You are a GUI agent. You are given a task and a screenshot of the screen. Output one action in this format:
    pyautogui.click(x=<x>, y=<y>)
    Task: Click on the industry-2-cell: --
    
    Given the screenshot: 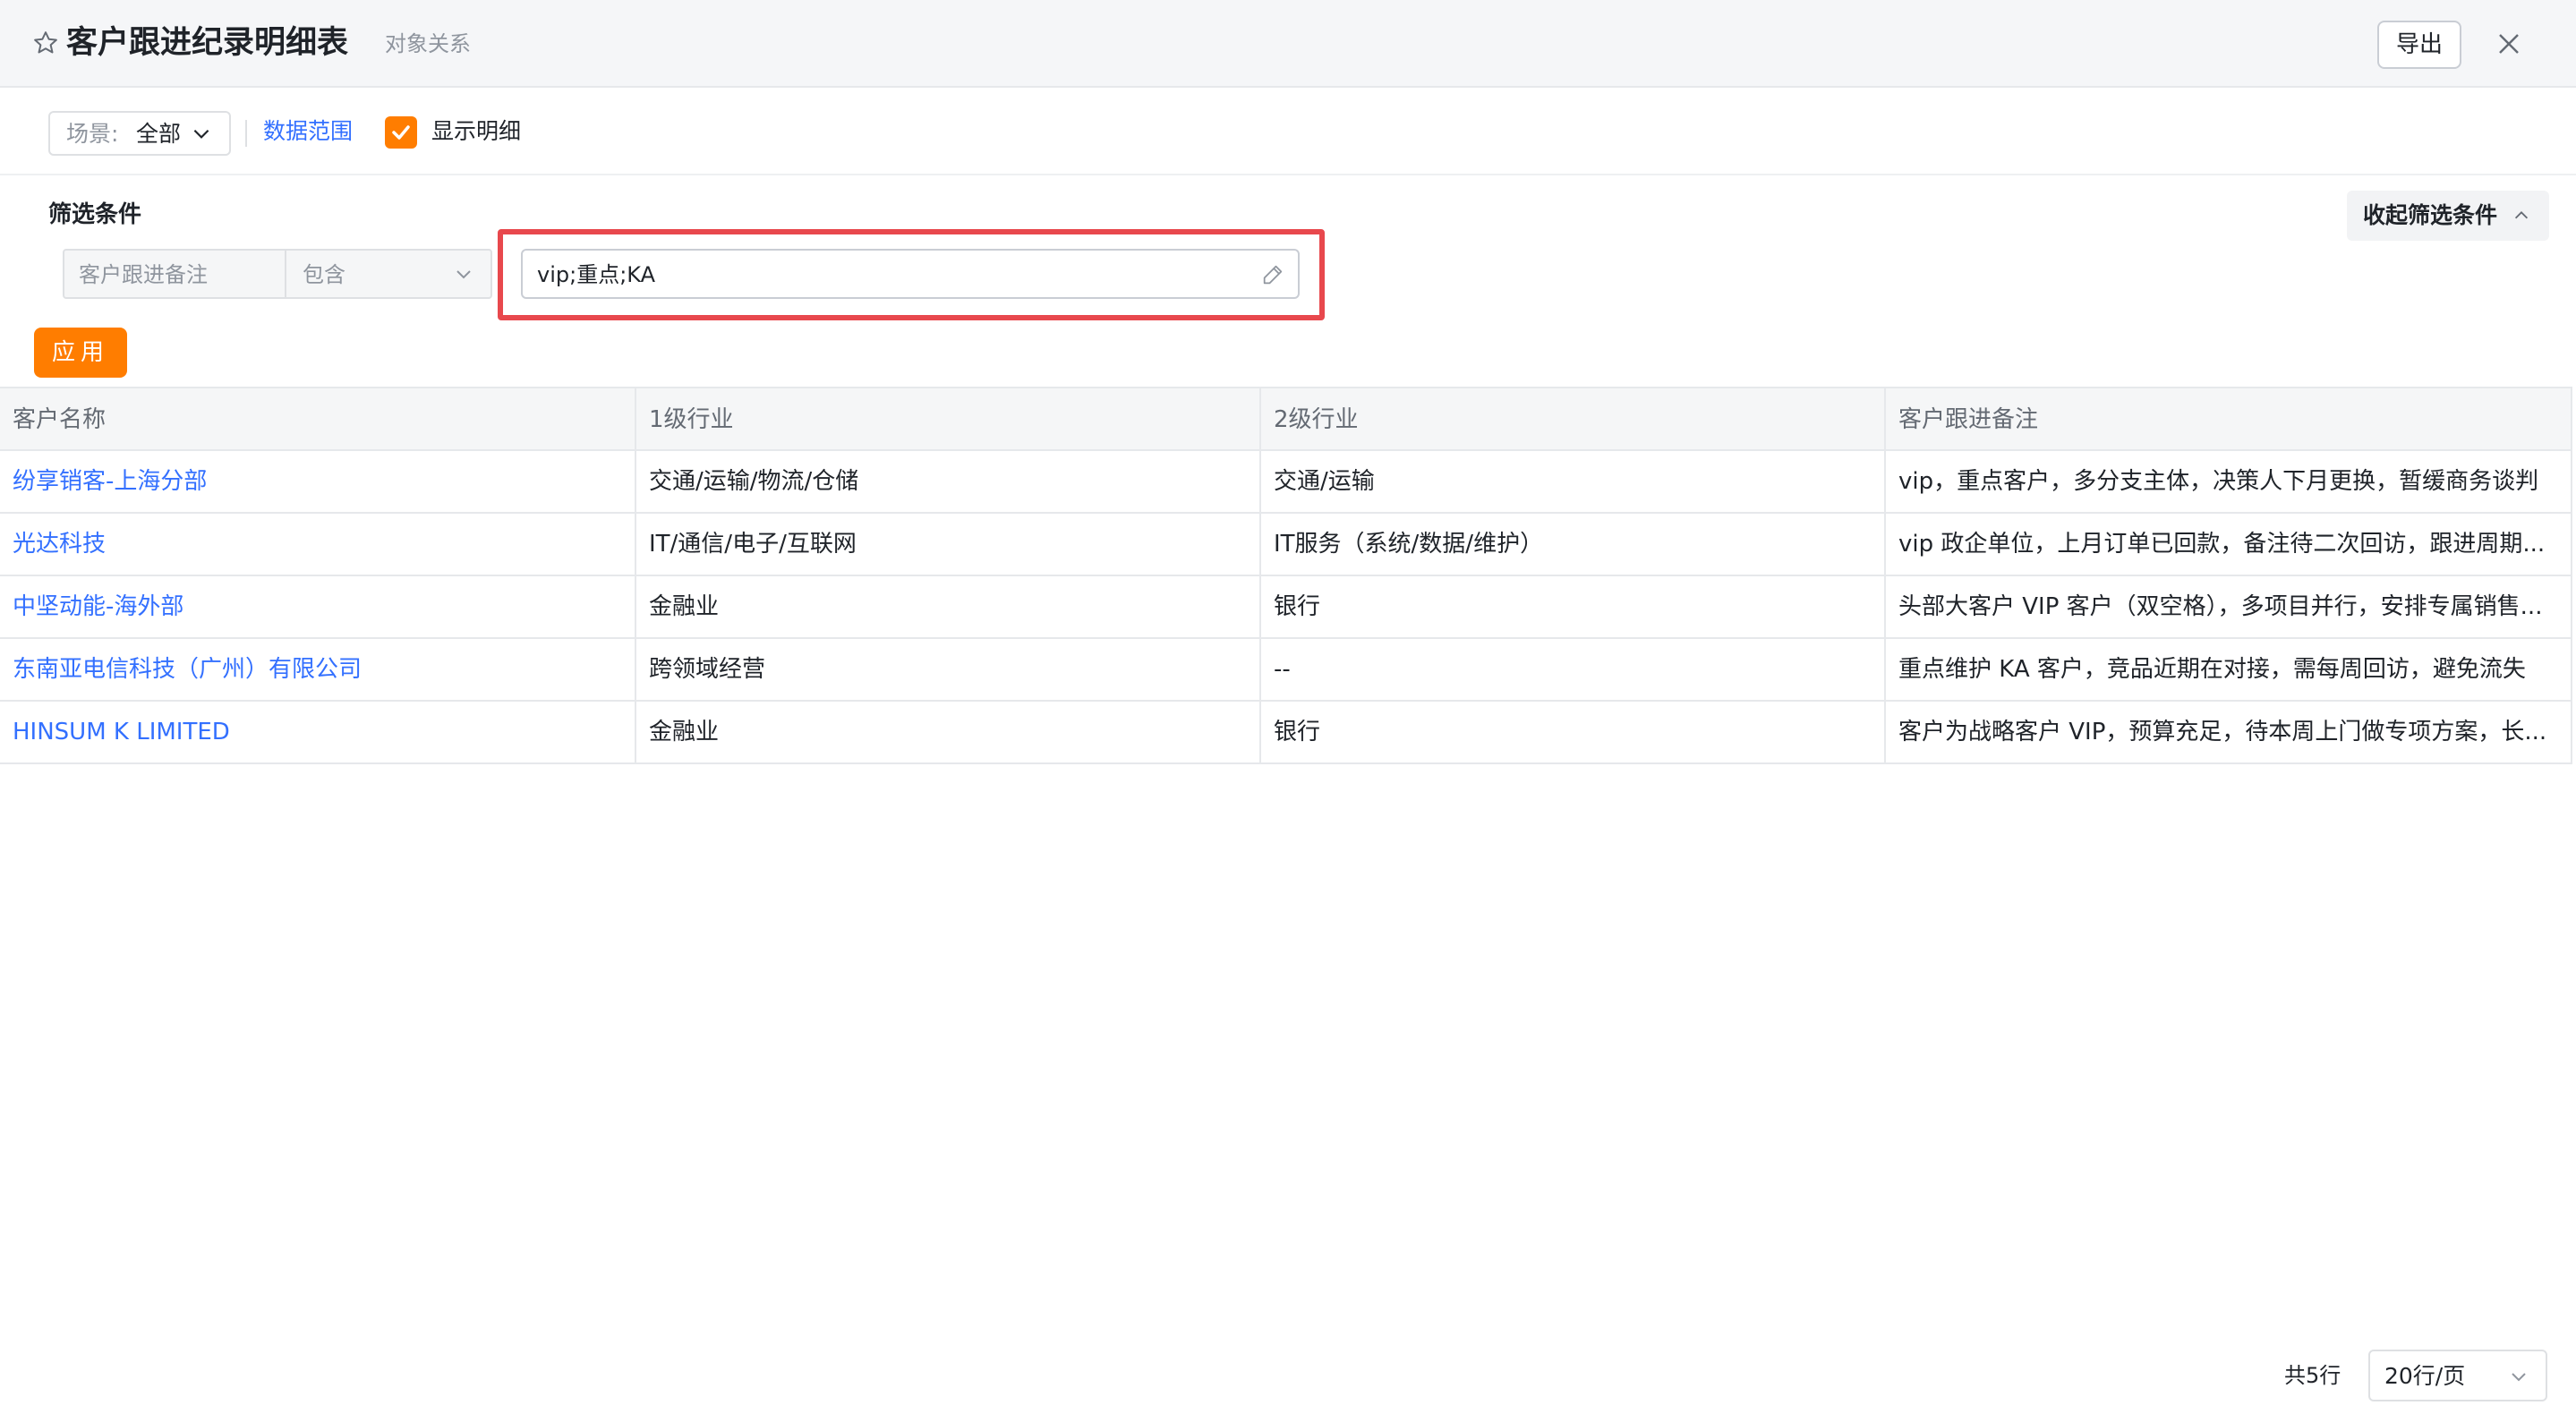 What is the action you would take?
    pyautogui.click(x=1573, y=669)
    